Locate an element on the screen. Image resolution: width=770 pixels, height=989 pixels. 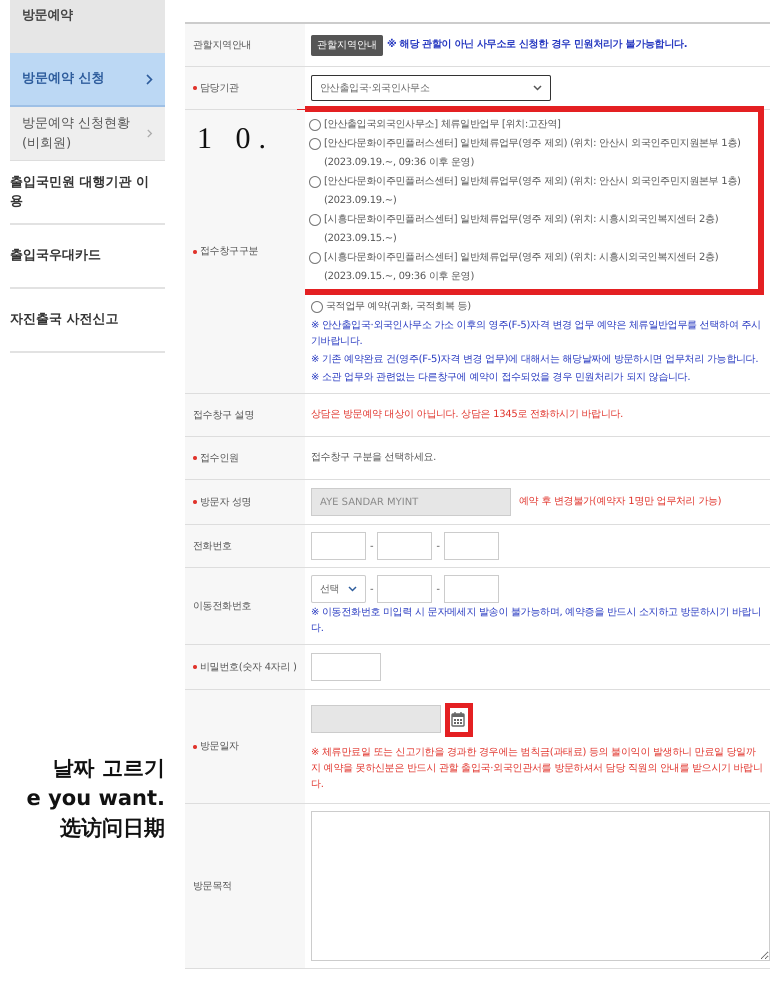
field-label: 비밀번호(숫자 4자리 ) is located at coordinates (248, 667).